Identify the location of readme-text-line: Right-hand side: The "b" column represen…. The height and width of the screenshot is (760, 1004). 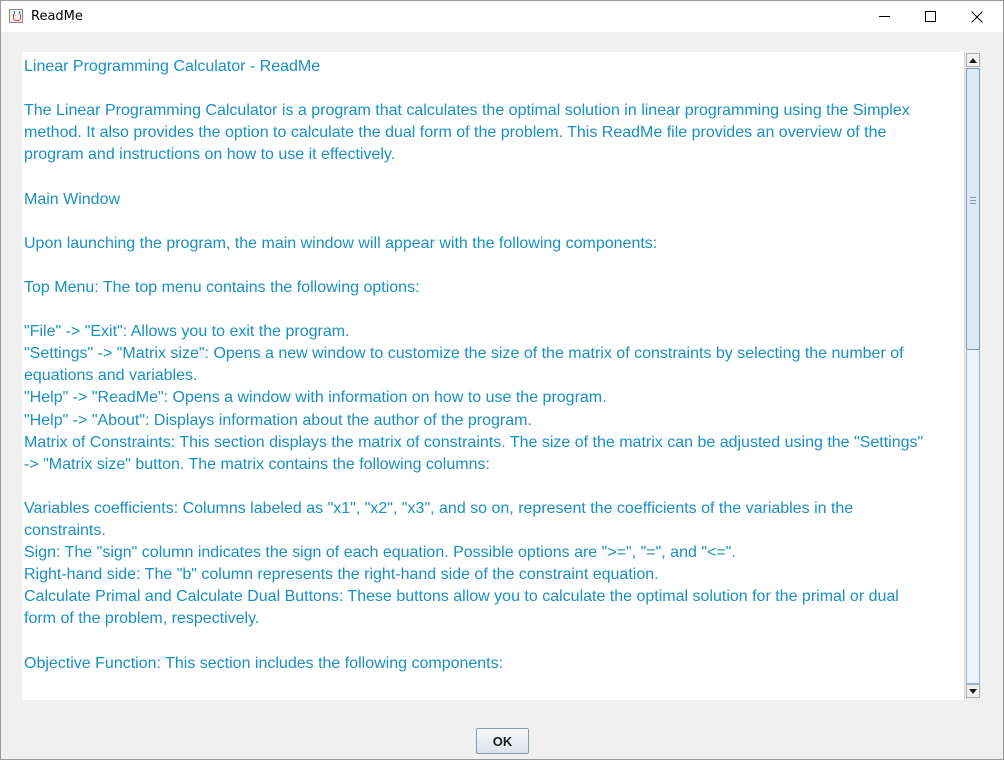
(341, 575).